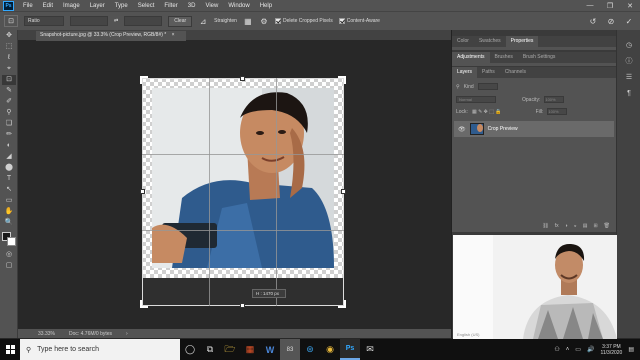 This screenshot has height=360, width=640. Describe the element at coordinates (539, 57) in the screenshot. I see `tab-brush-settings: Brush Settings` at that location.